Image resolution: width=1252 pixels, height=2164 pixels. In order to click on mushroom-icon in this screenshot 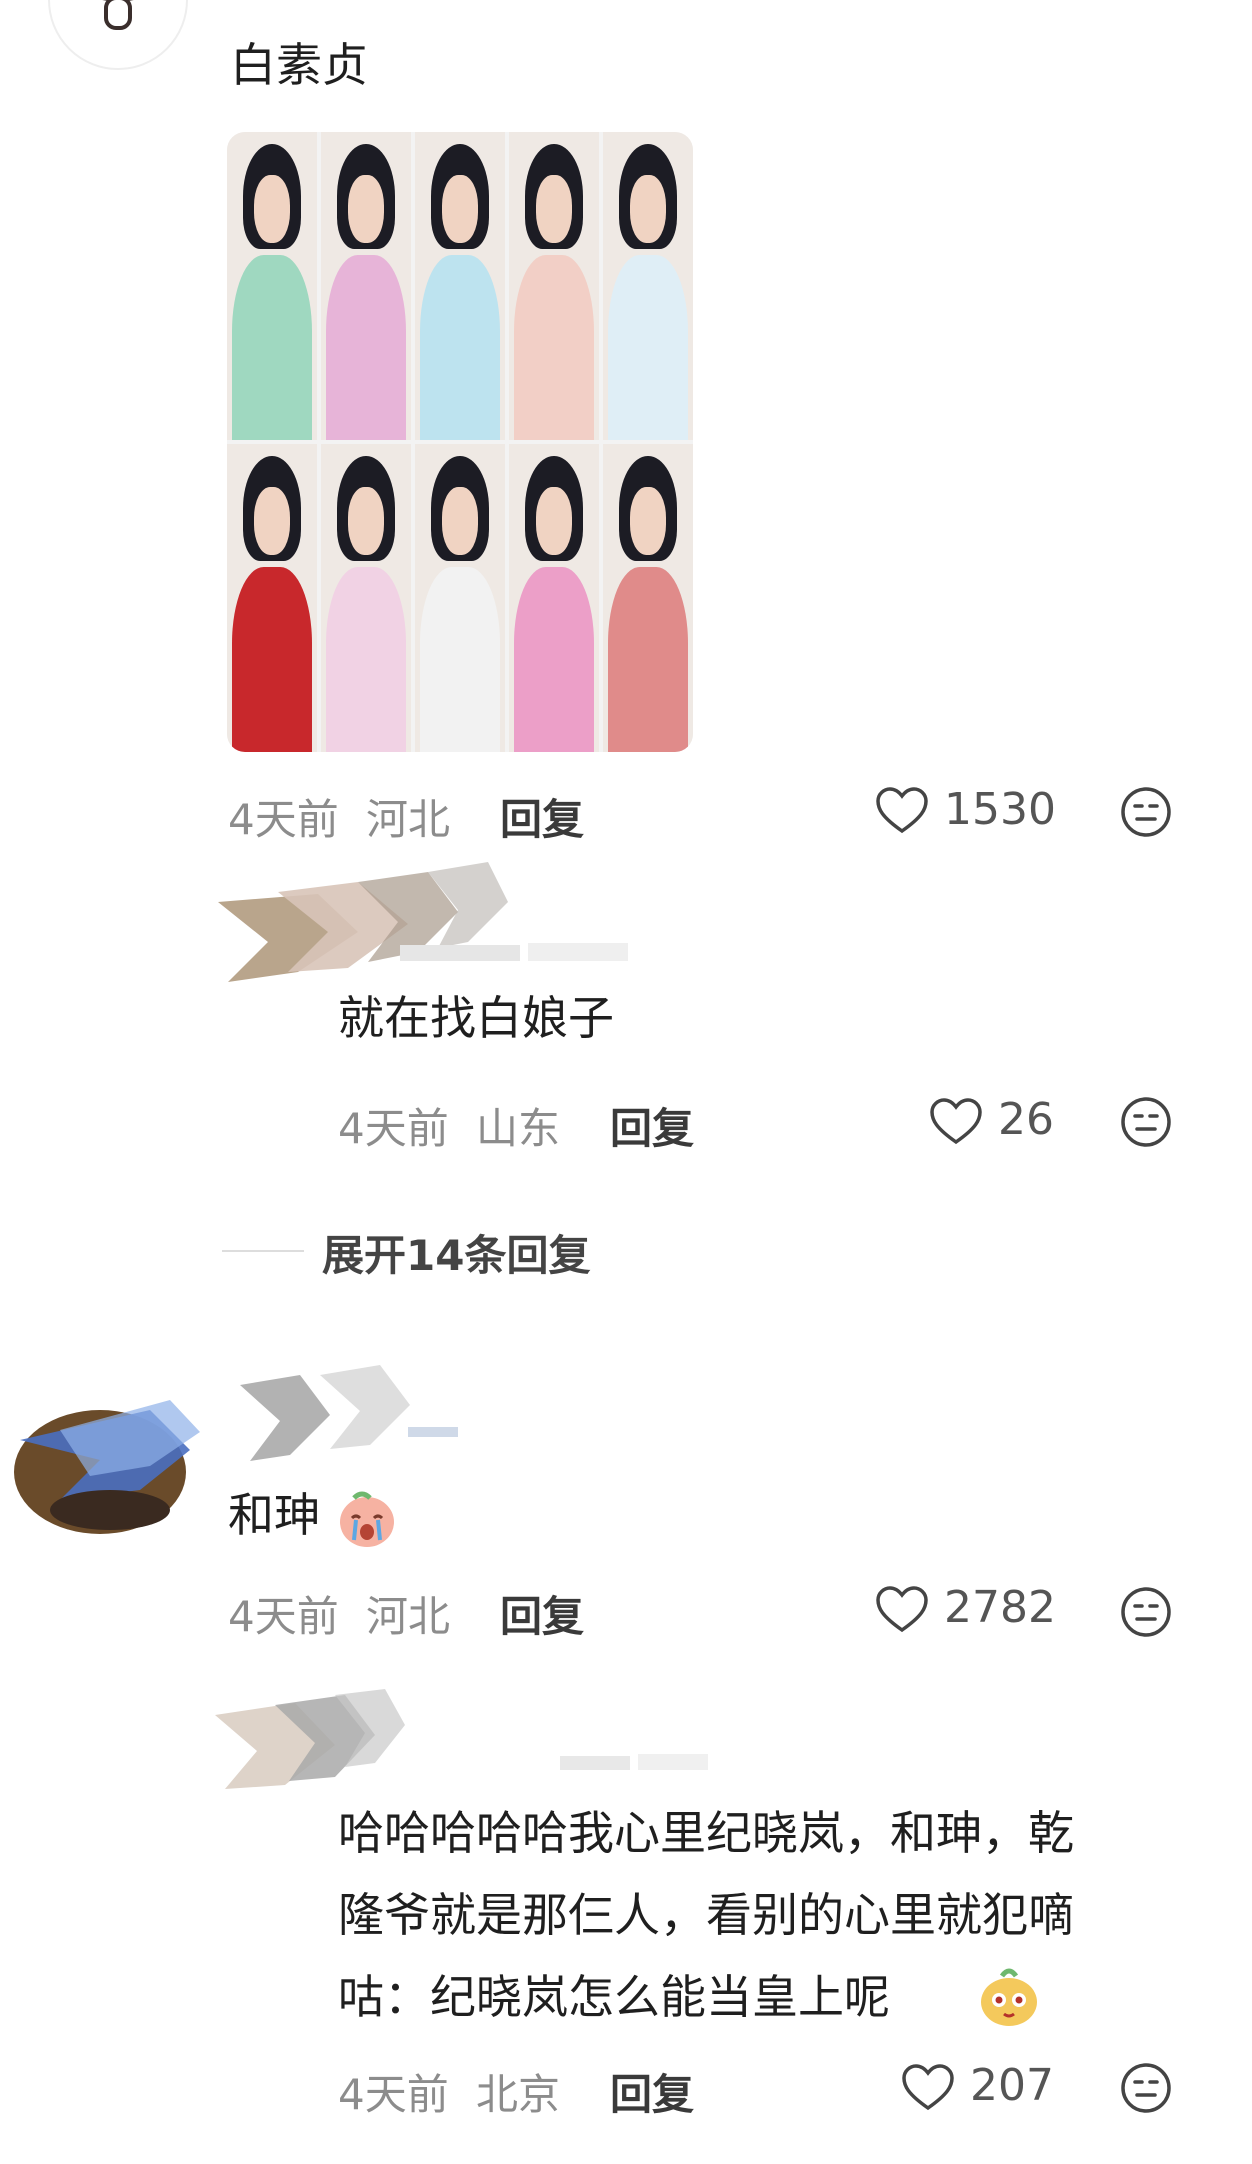, I will do `click(118, 15)`.